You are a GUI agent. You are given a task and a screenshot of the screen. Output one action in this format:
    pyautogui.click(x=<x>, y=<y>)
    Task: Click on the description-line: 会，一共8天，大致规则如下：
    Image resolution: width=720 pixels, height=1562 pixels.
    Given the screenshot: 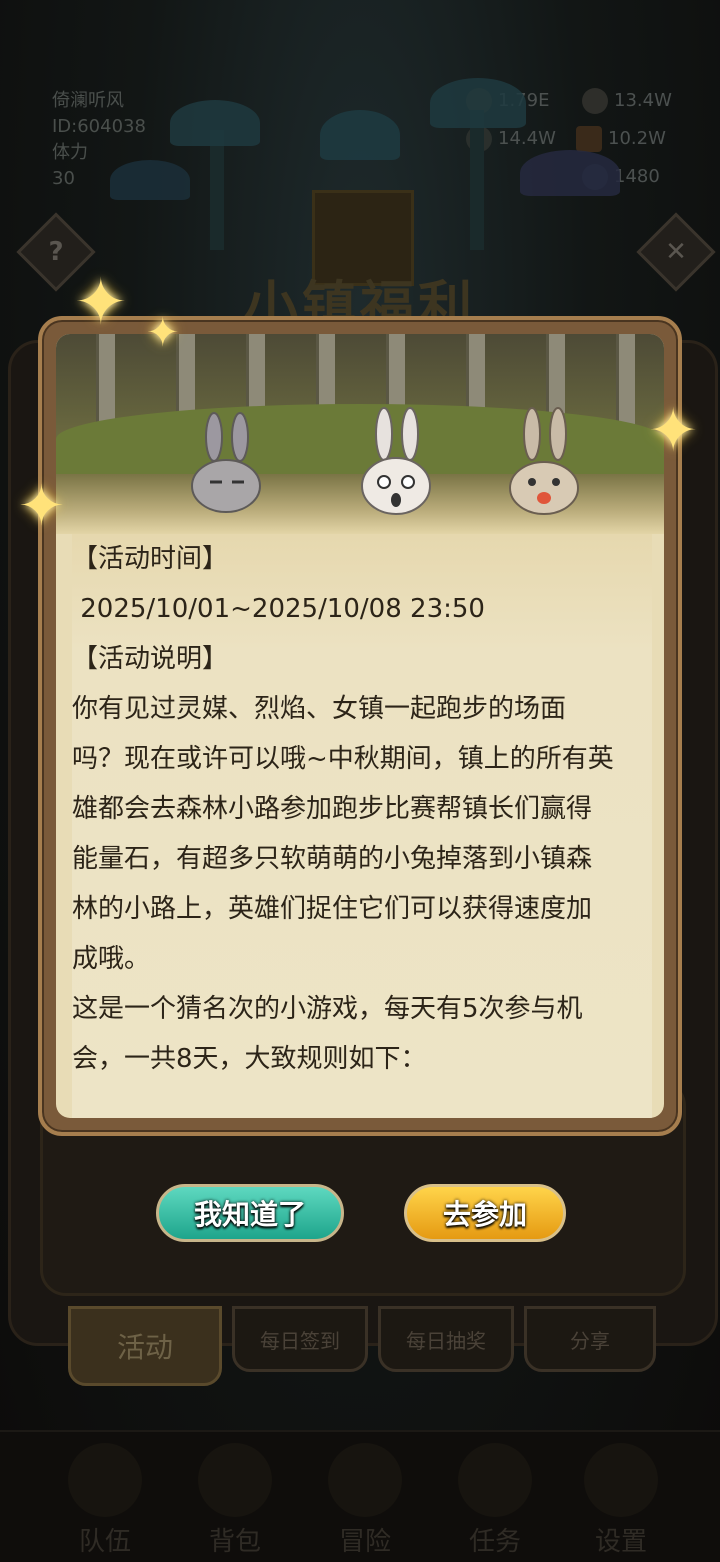 What is the action you would take?
    pyautogui.click(x=249, y=1059)
    